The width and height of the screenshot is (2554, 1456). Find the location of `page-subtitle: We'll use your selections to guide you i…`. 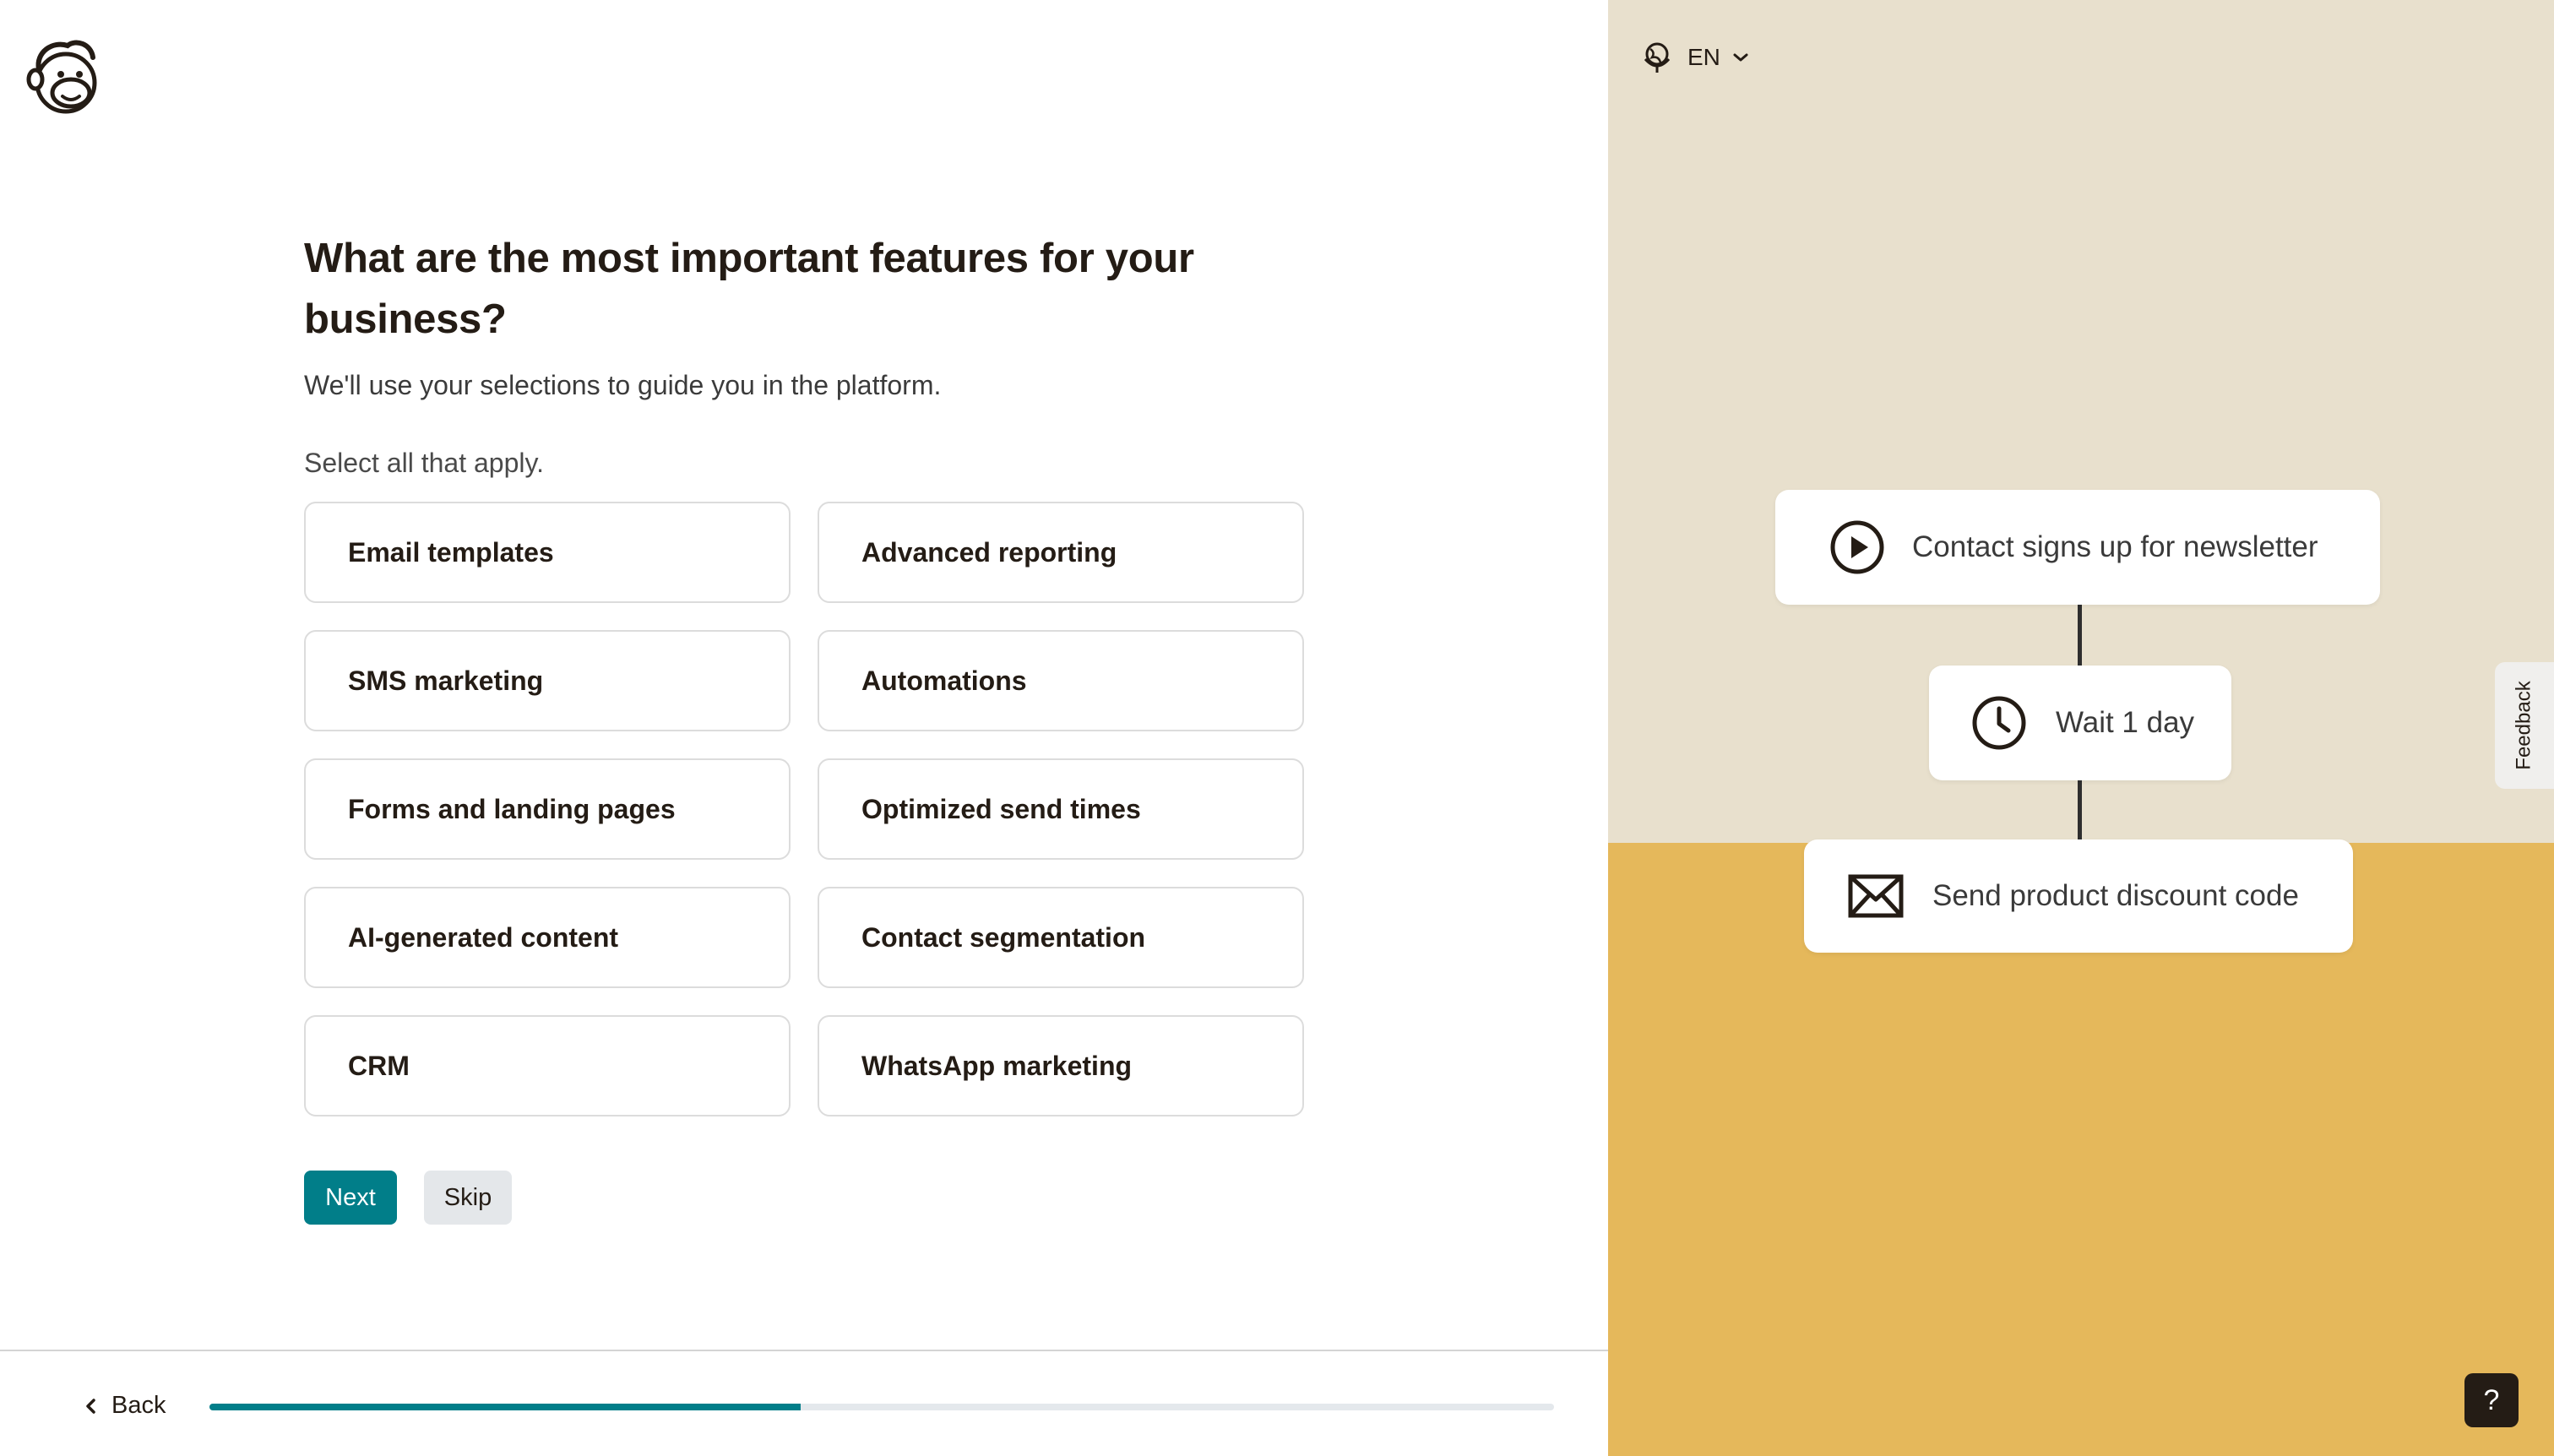

page-subtitle: We'll use your selections to guide you i… is located at coordinates (623, 385).